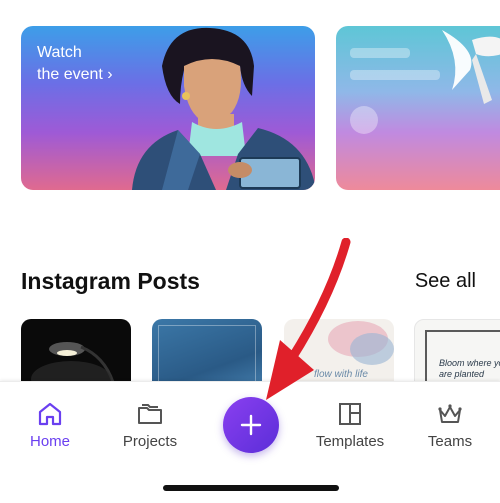 This screenshot has width=500, height=503. What do you see at coordinates (469, 363) in the screenshot?
I see `thumbnail-caption-line: Bloom where you` at bounding box center [469, 363].